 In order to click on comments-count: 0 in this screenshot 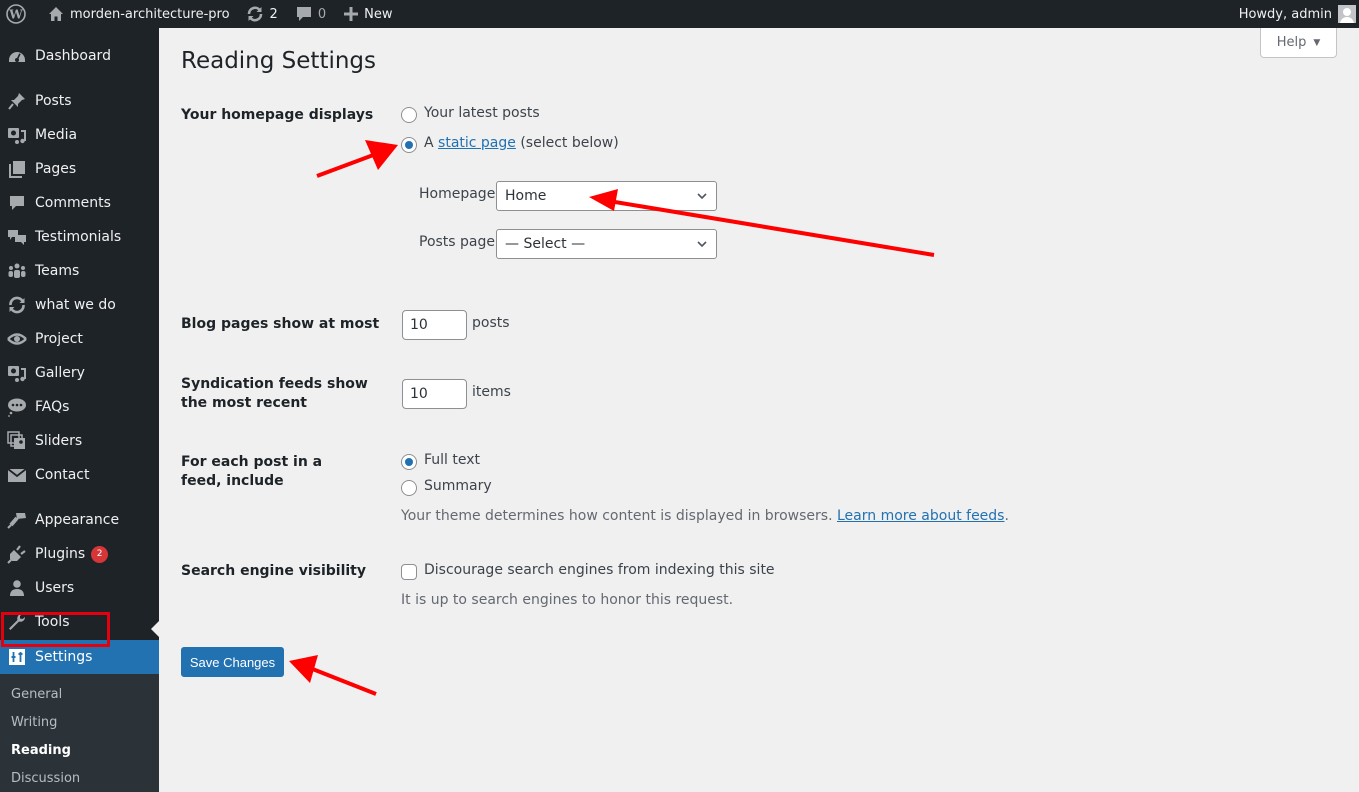, I will do `click(322, 14)`.